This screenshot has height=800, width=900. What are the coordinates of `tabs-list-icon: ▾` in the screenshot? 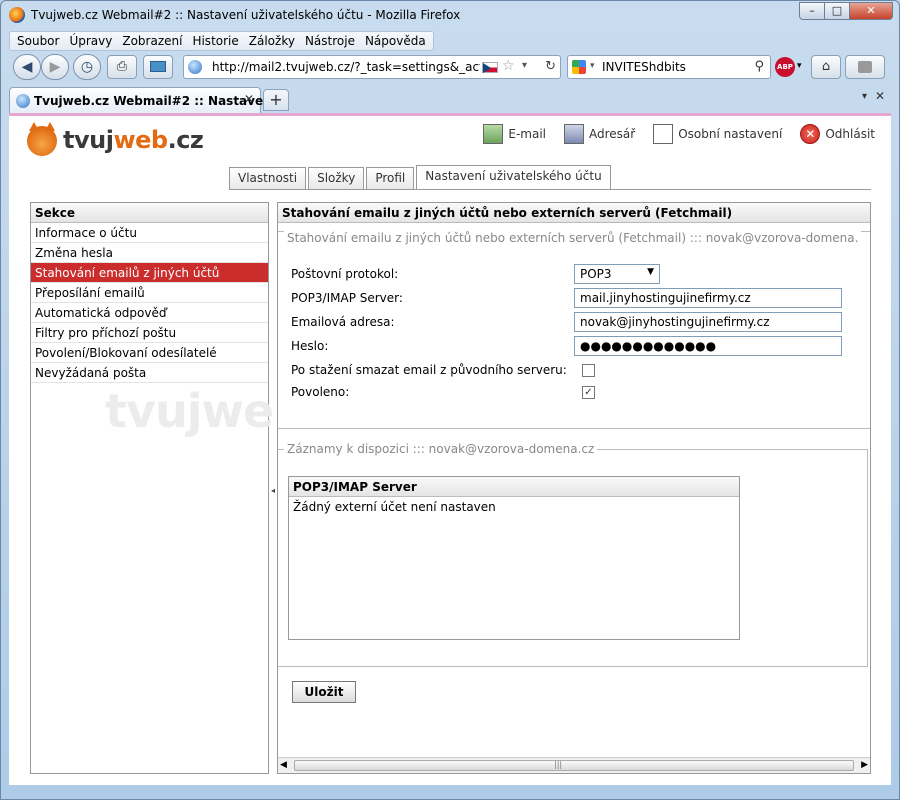 It's located at (864, 96).